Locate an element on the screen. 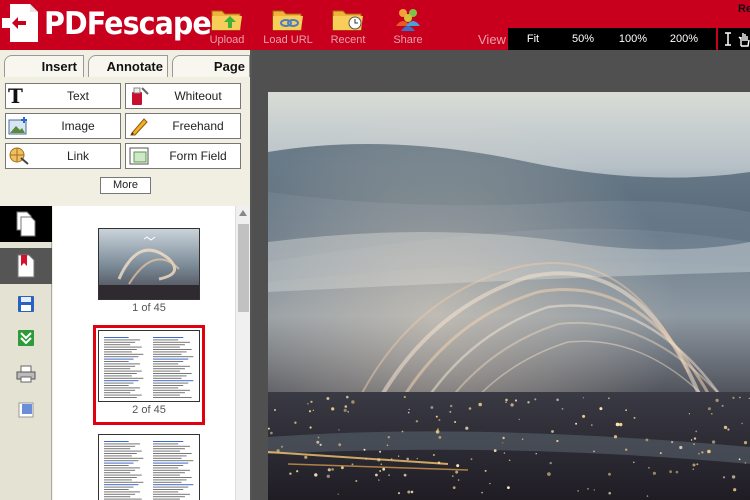  logo: PDFescape is located at coordinates (113, 23).